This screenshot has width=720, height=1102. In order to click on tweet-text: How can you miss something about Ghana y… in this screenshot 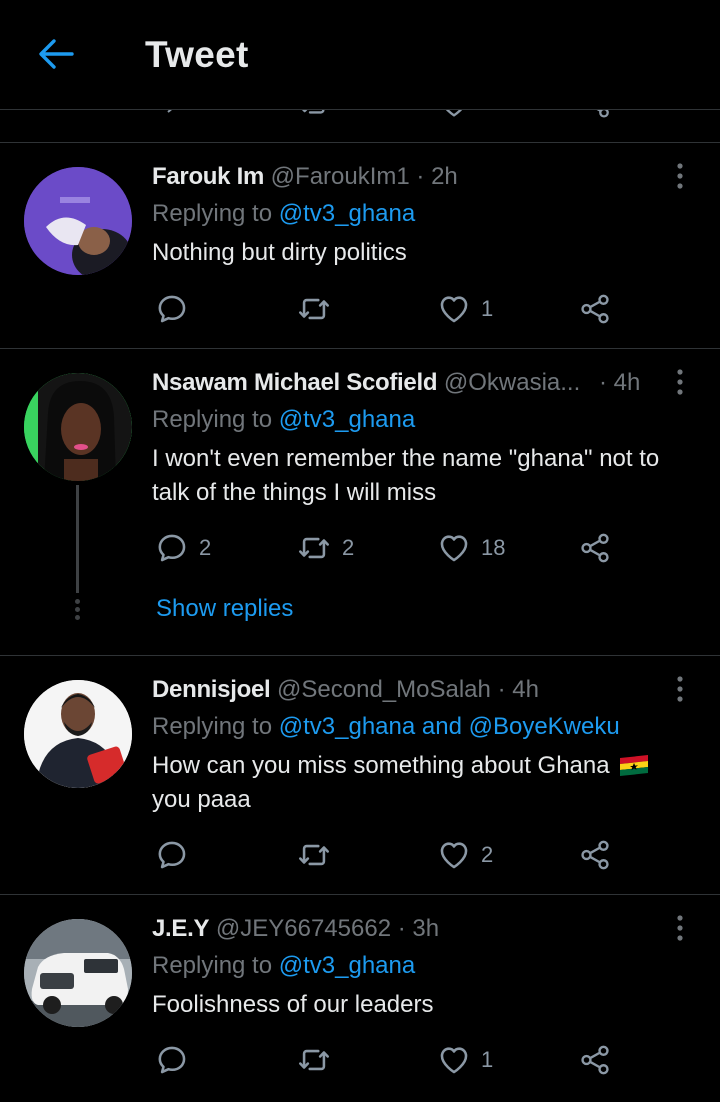, I will do `click(422, 783)`.